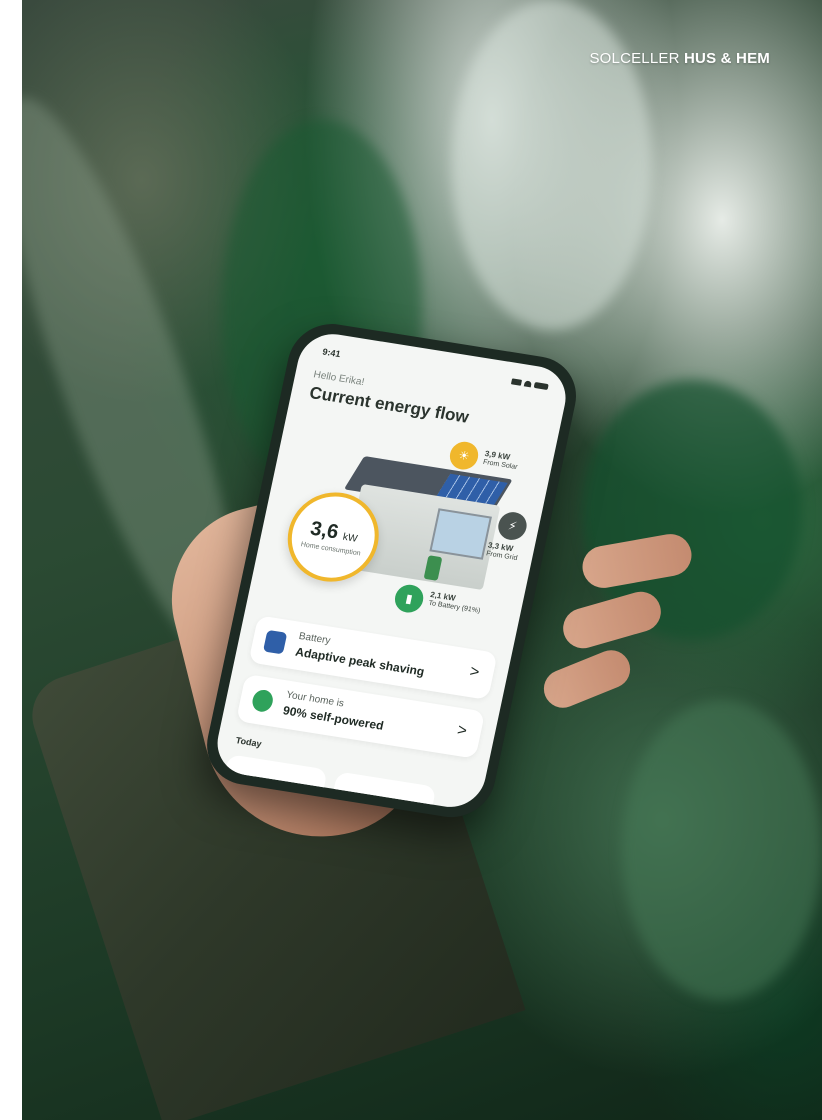  I want to click on grid-flow-label: 3,3 kW From Grid, so click(502, 552).